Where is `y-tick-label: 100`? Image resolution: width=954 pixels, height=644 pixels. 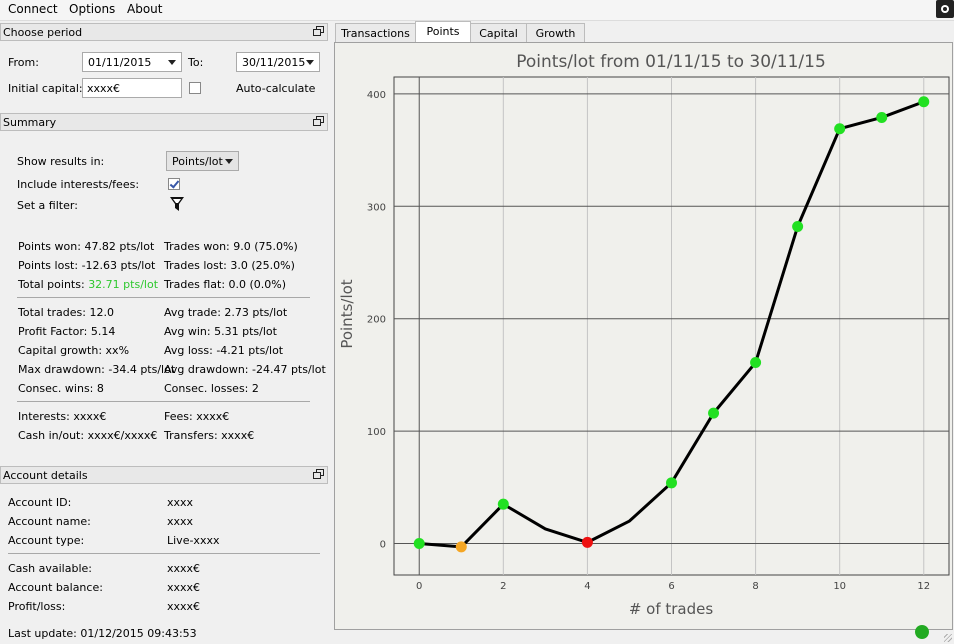
y-tick-label: 100 is located at coordinates (376, 432).